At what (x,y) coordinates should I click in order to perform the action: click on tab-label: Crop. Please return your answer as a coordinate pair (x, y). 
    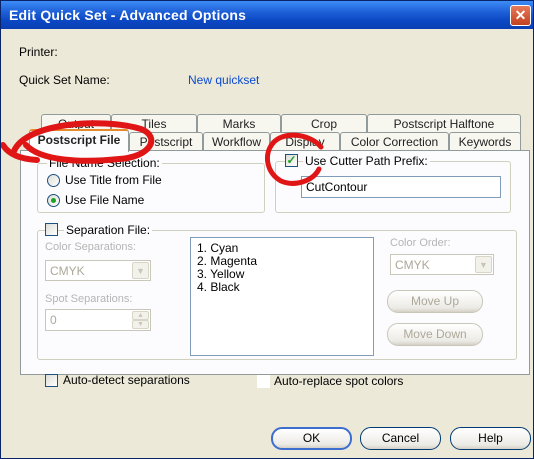
    Looking at the image, I should click on (323, 124).